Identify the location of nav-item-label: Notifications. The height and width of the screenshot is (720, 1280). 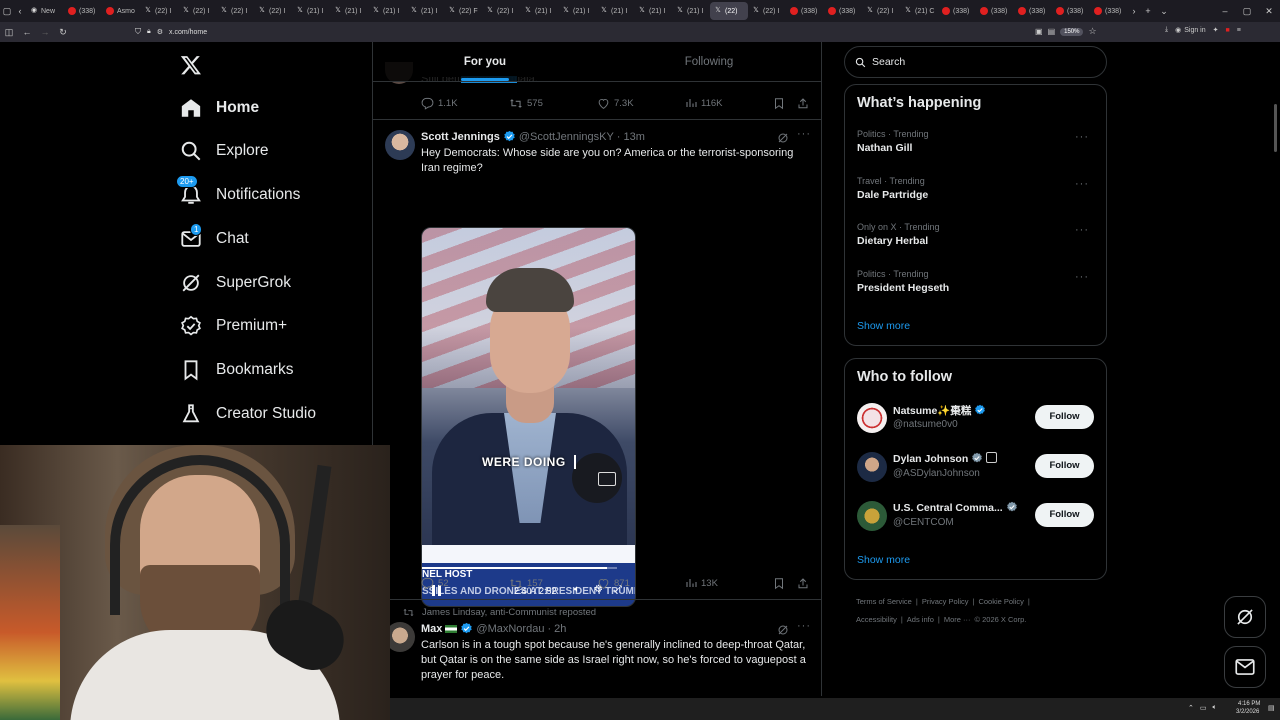
(258, 195).